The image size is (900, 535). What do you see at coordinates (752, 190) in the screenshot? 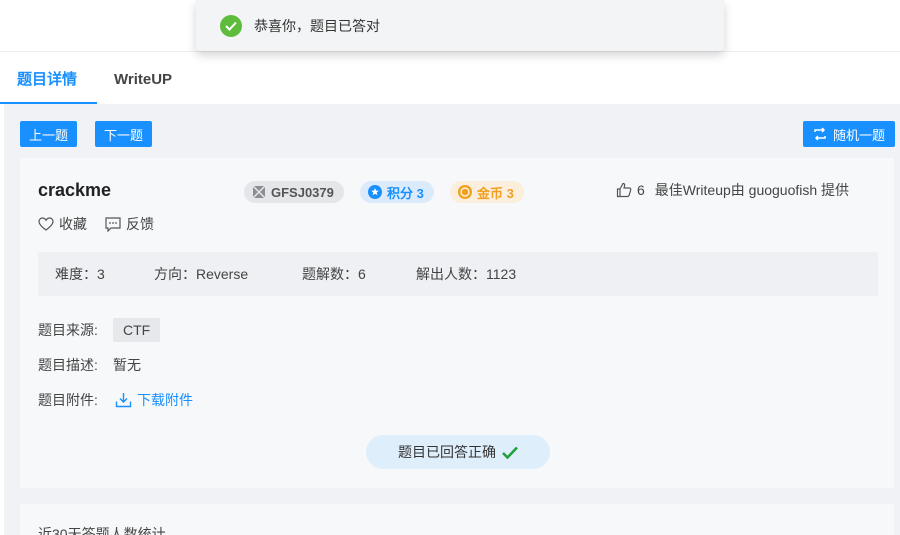
I see `best-writeup-text: 最佳Writeup由 guoguofish 提供` at bounding box center [752, 190].